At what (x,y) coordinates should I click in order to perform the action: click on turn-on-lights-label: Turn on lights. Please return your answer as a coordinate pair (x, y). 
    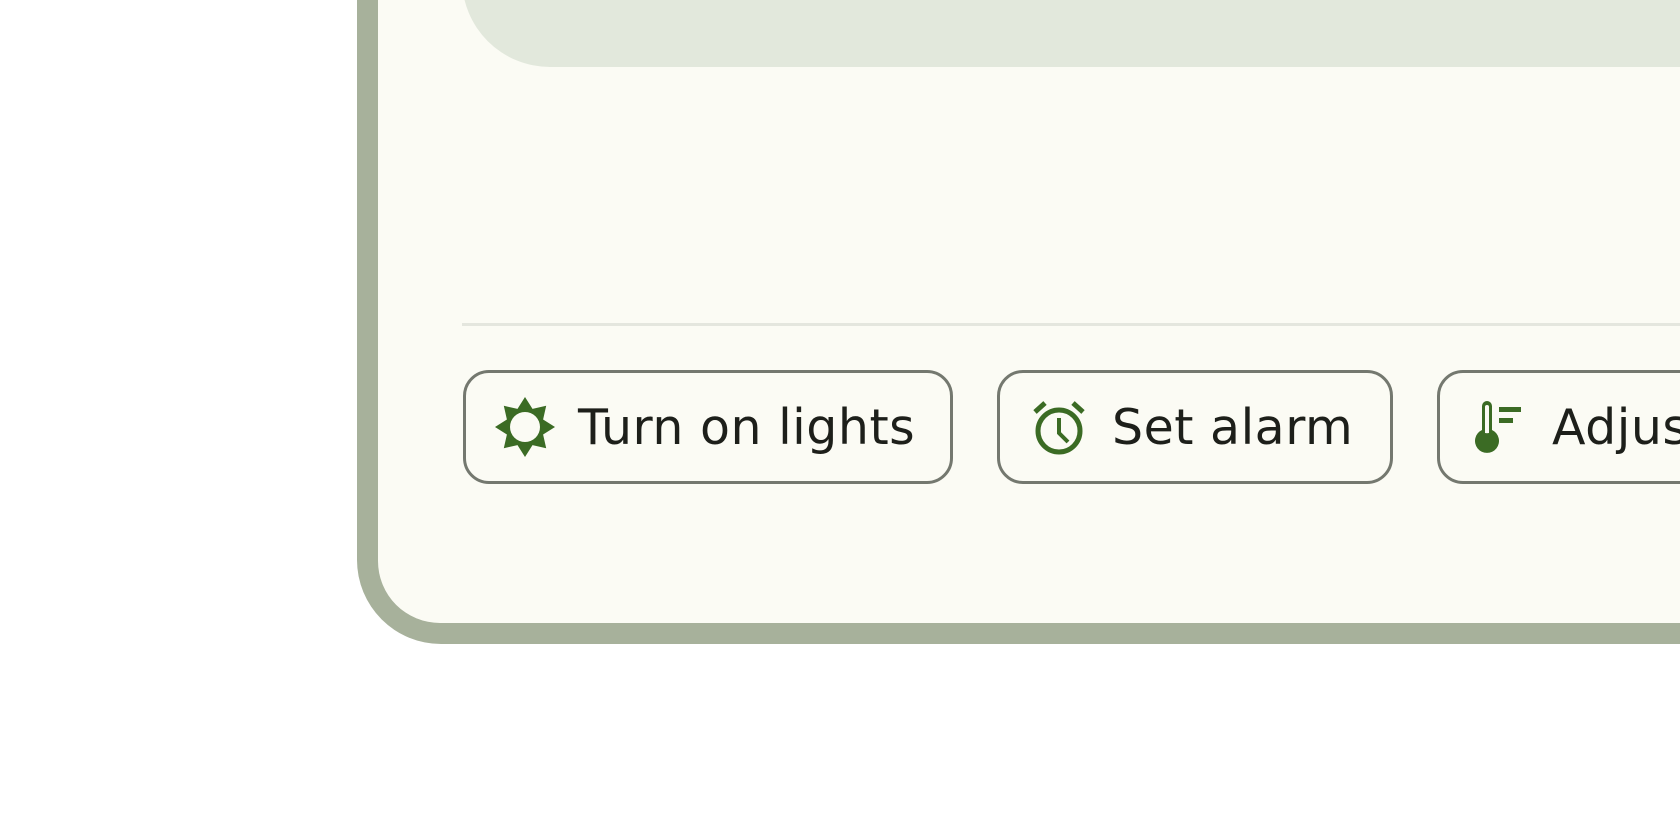
    Looking at the image, I should click on (747, 427).